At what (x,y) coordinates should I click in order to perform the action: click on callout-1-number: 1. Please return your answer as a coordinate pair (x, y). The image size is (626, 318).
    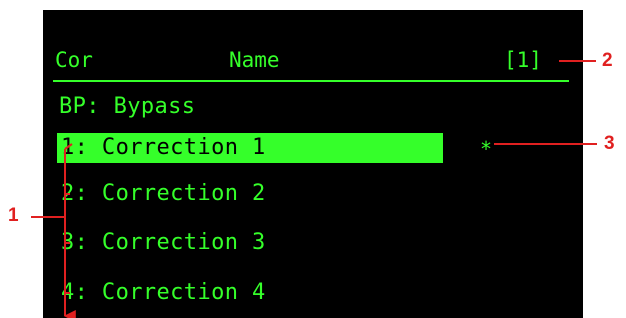
    Looking at the image, I should click on (13, 215).